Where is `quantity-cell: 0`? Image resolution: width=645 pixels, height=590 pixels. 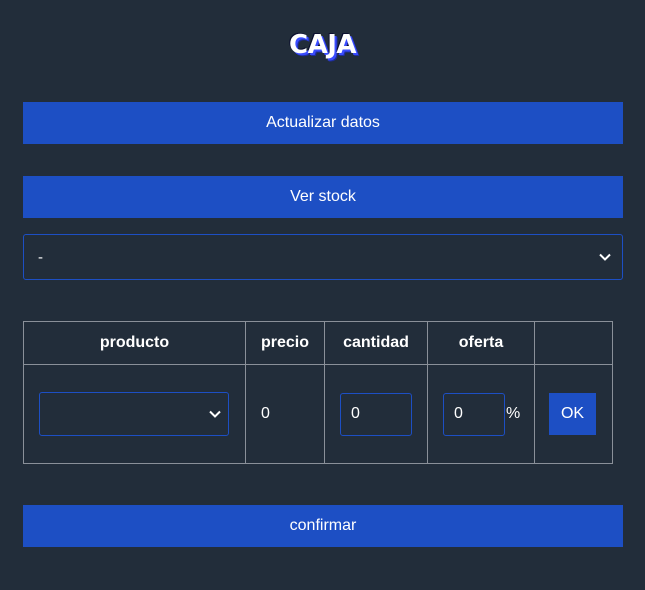 quantity-cell: 0 is located at coordinates (376, 414).